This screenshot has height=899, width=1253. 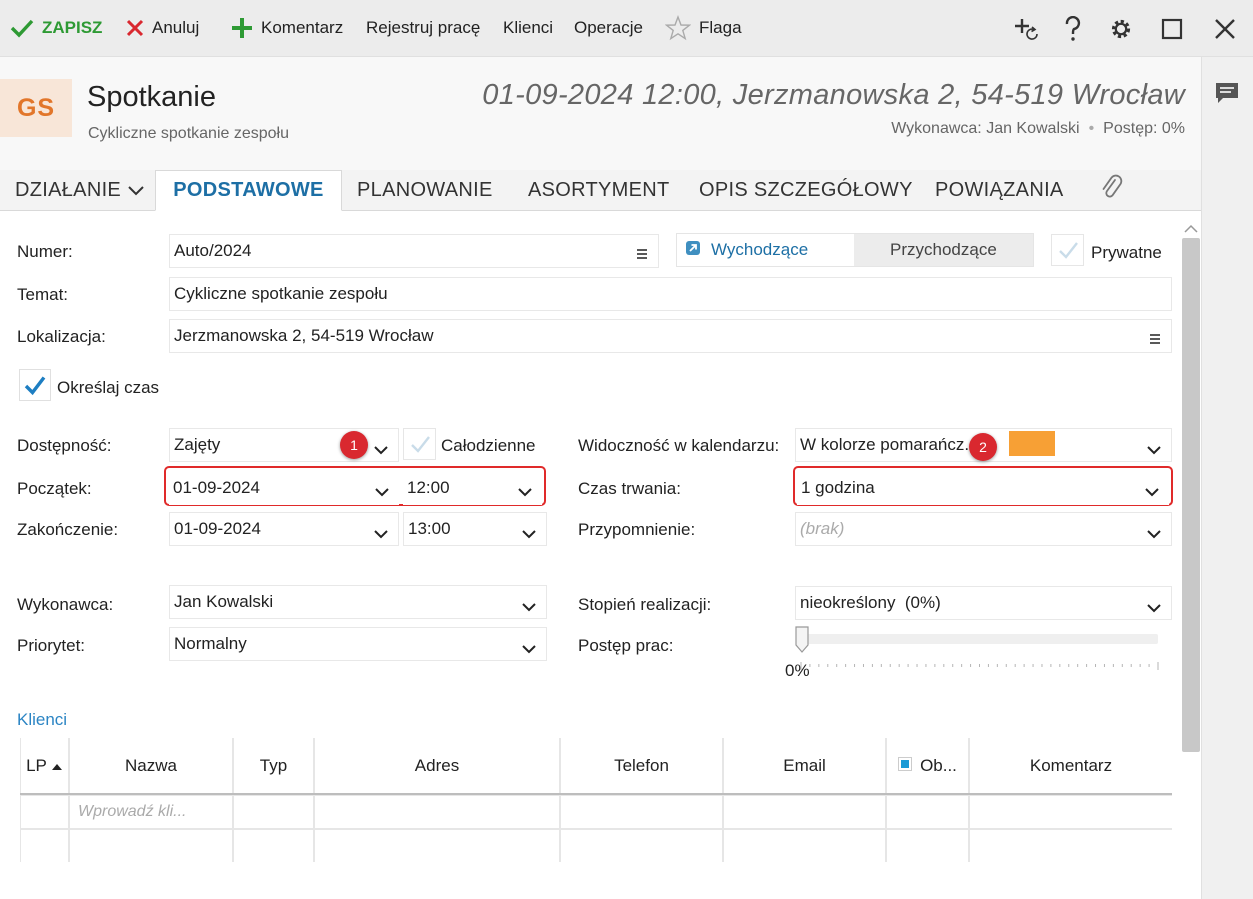 I want to click on gear-icon, so click(x=1121, y=29).